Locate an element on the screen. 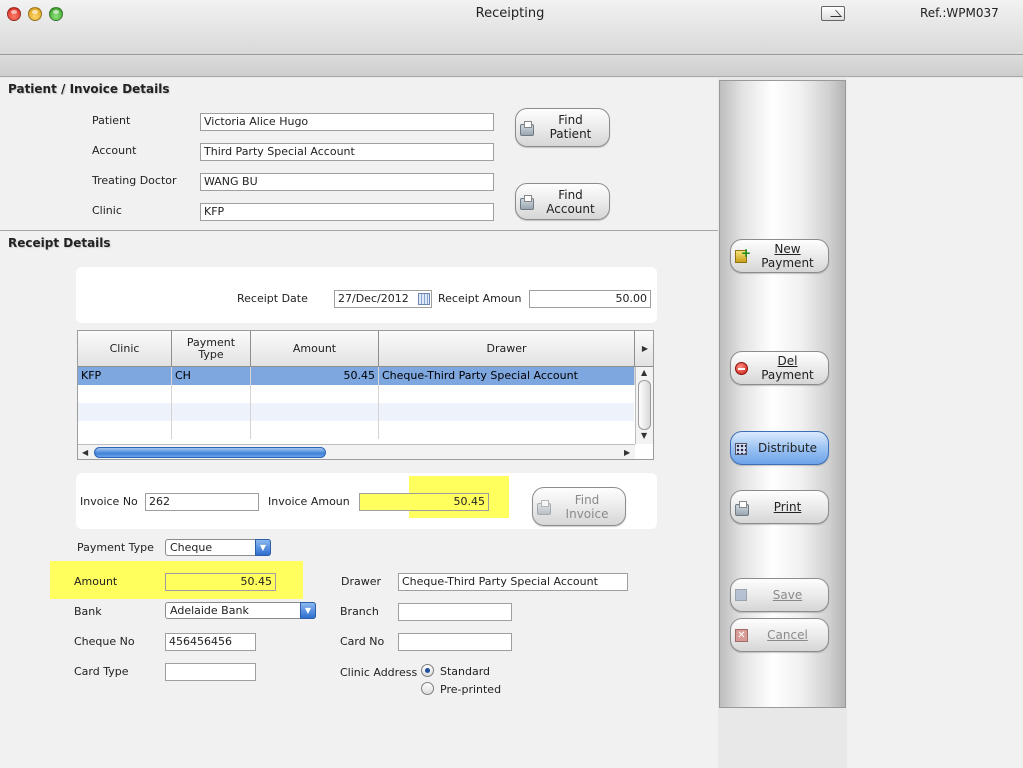  column-scroll-right: ▶ is located at coordinates (644, 349).